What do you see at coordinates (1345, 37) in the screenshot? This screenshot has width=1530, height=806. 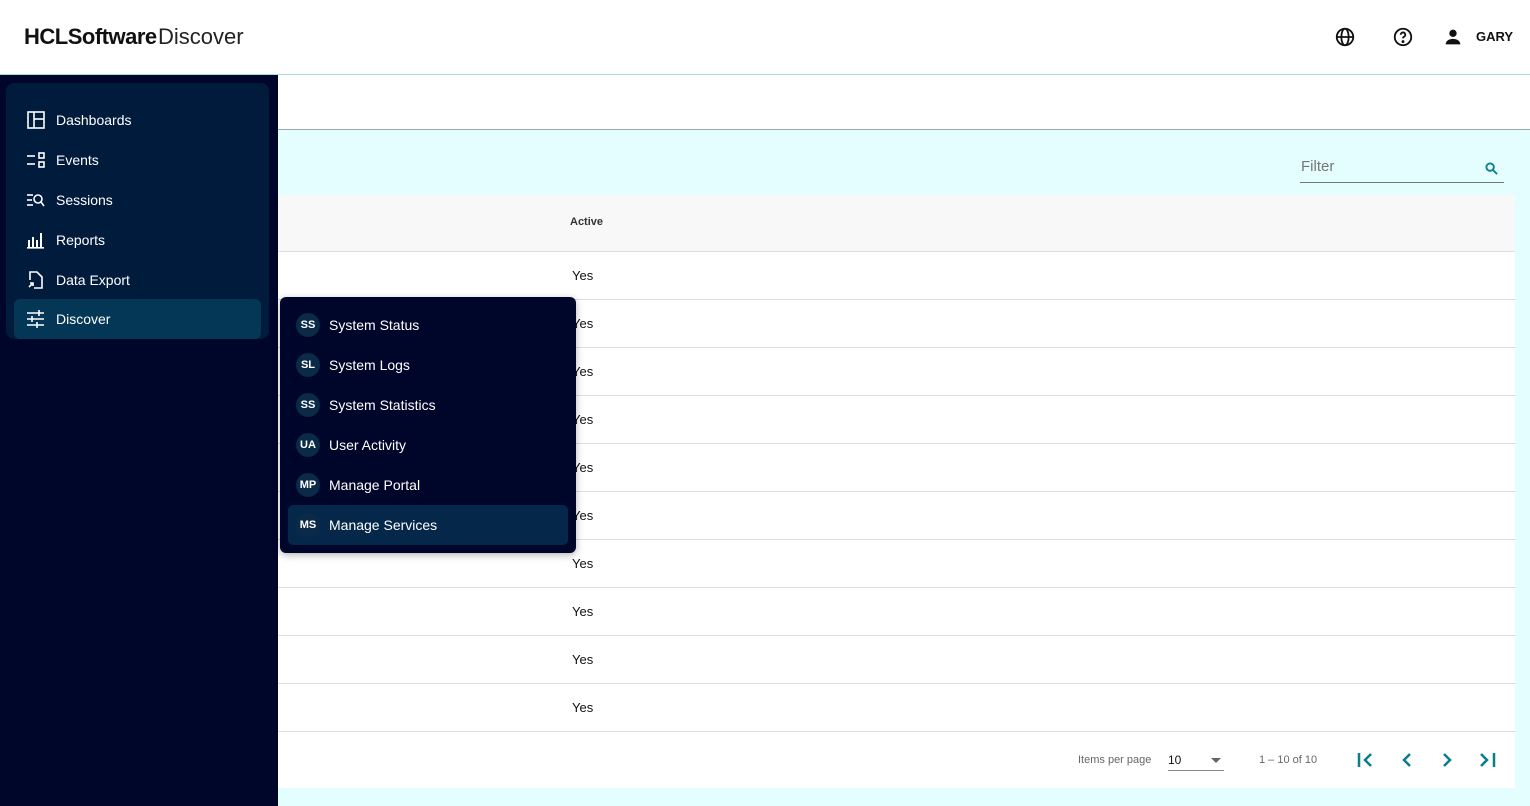 I see `globe-icon` at bounding box center [1345, 37].